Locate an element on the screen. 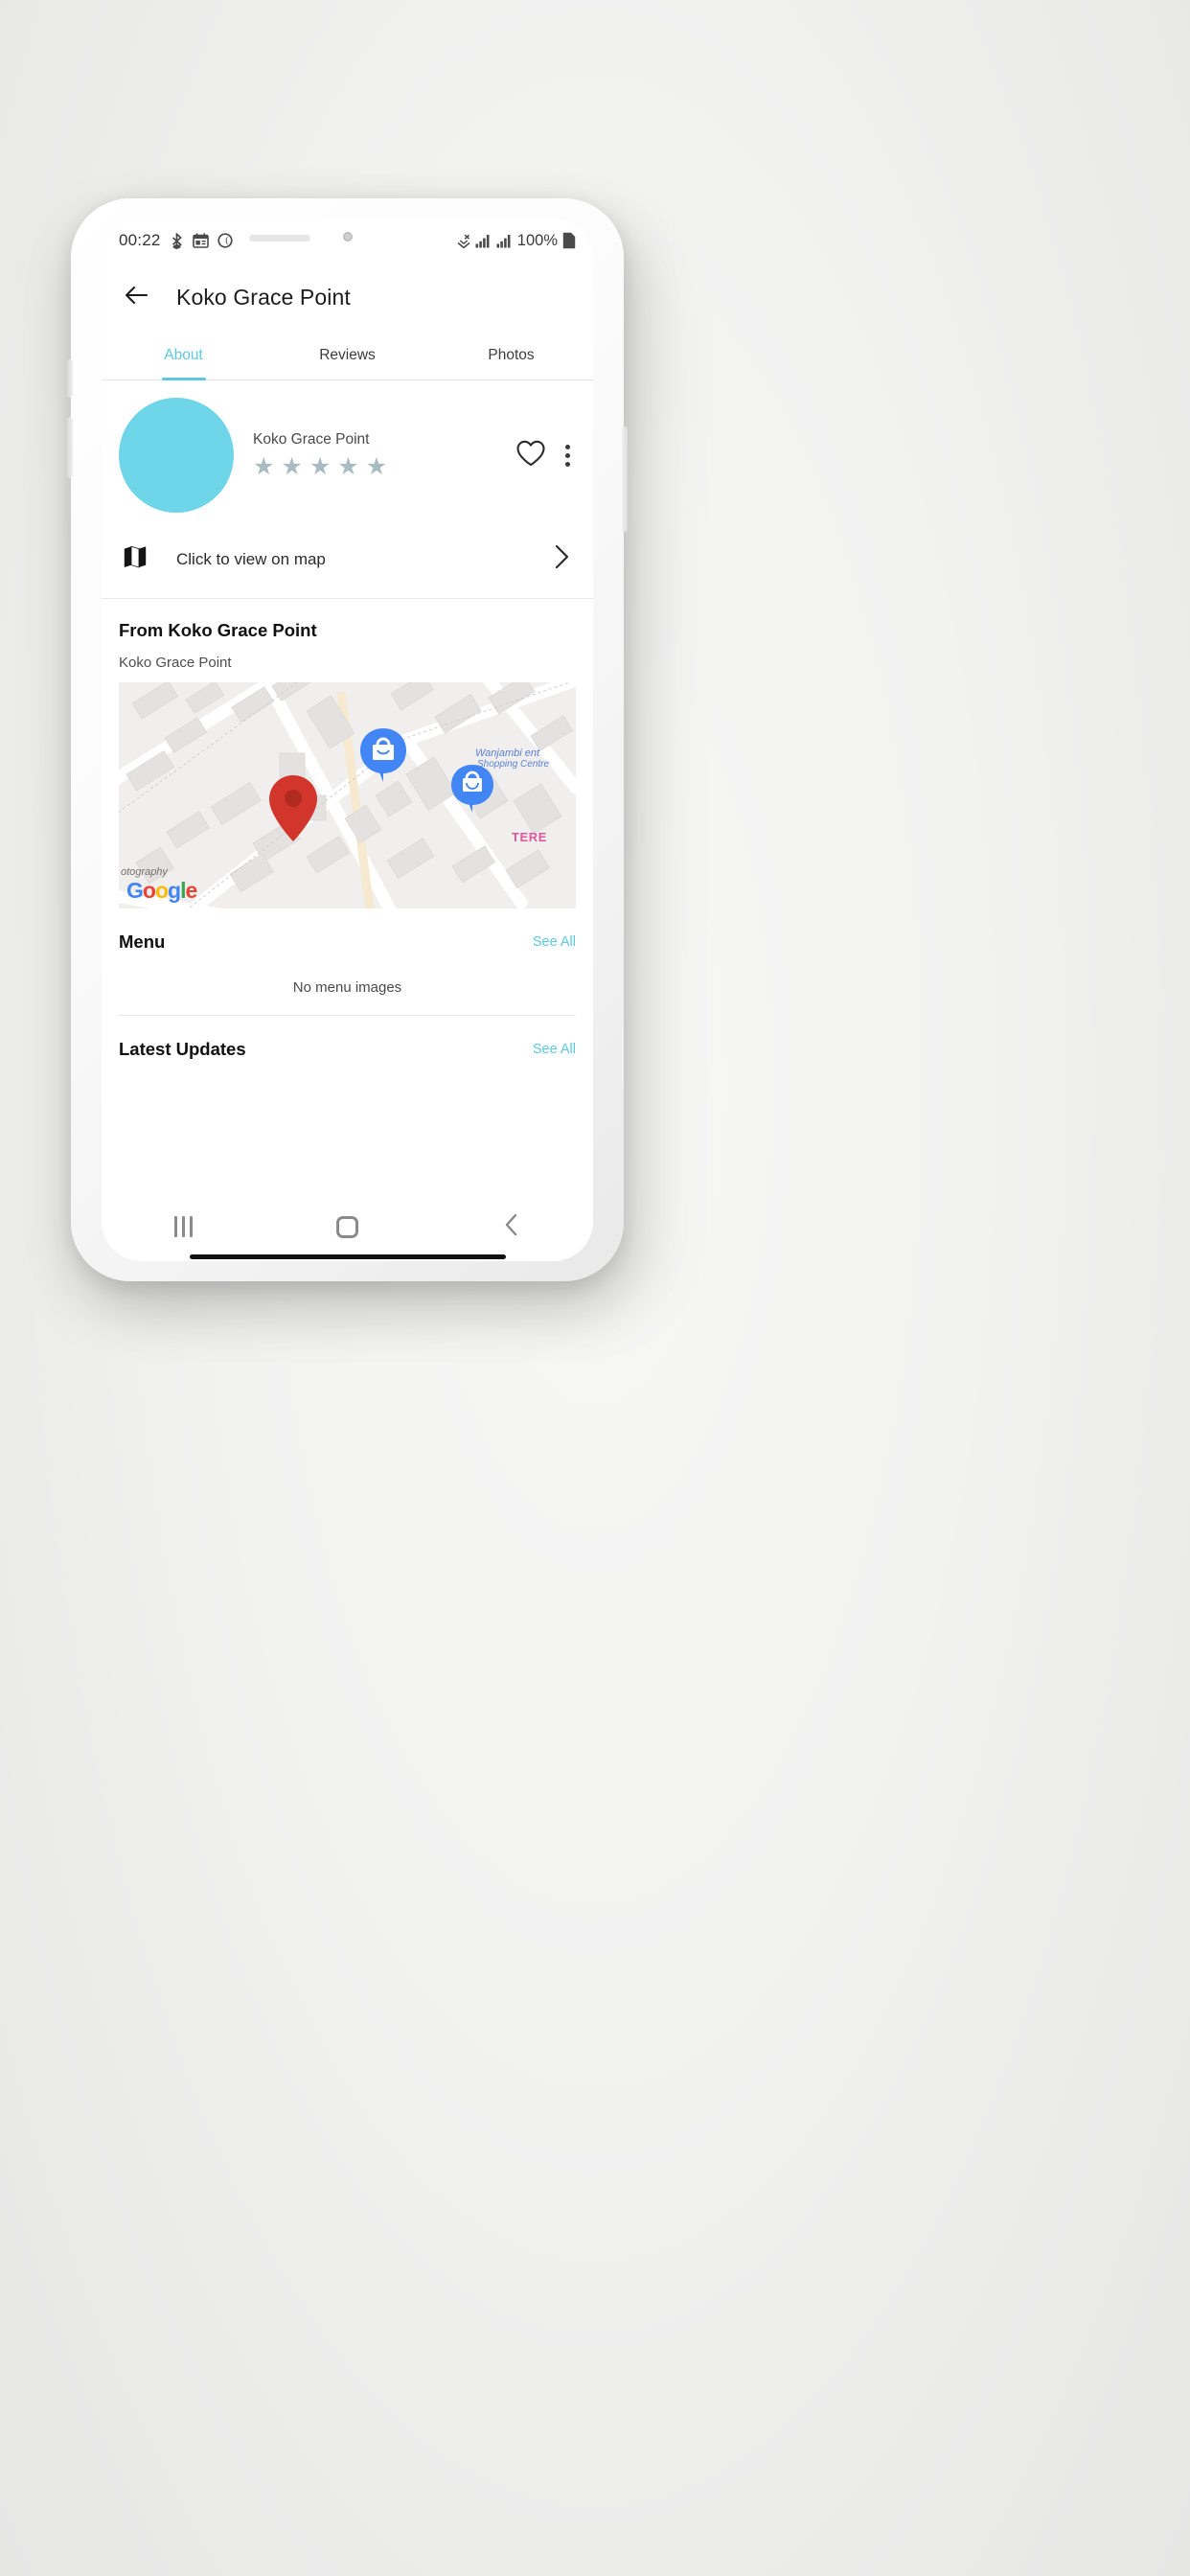 The height and width of the screenshot is (2576, 1190). profile-row: Koko Grace Point ★ ★ ★ ★ ★ is located at coordinates (348, 451).